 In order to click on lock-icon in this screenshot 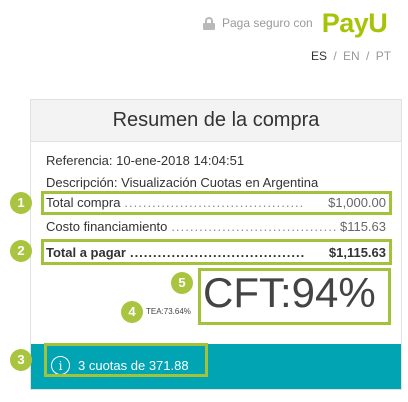, I will do `click(209, 23)`.